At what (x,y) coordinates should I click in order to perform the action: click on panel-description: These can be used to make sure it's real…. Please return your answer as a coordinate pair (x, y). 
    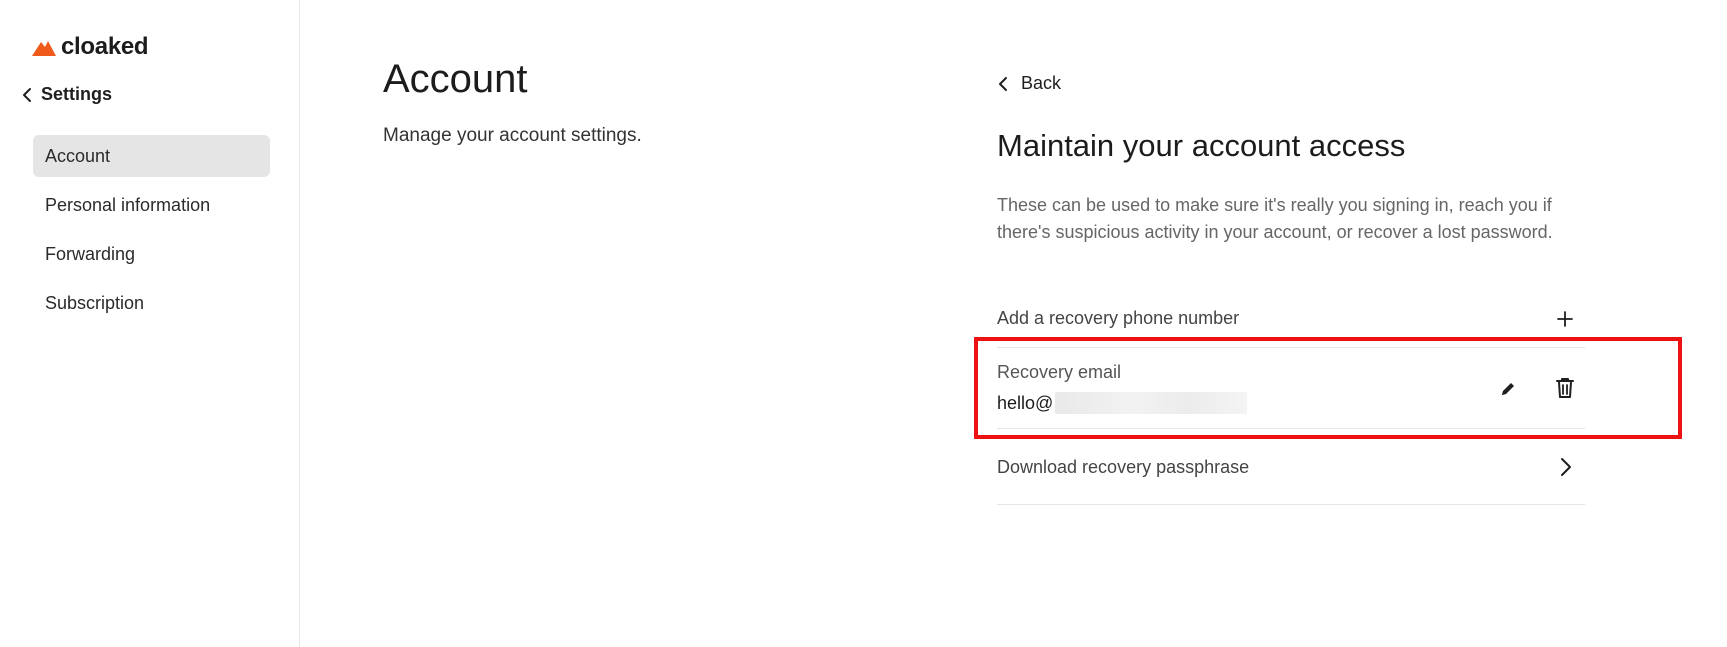
    Looking at the image, I should click on (1275, 218).